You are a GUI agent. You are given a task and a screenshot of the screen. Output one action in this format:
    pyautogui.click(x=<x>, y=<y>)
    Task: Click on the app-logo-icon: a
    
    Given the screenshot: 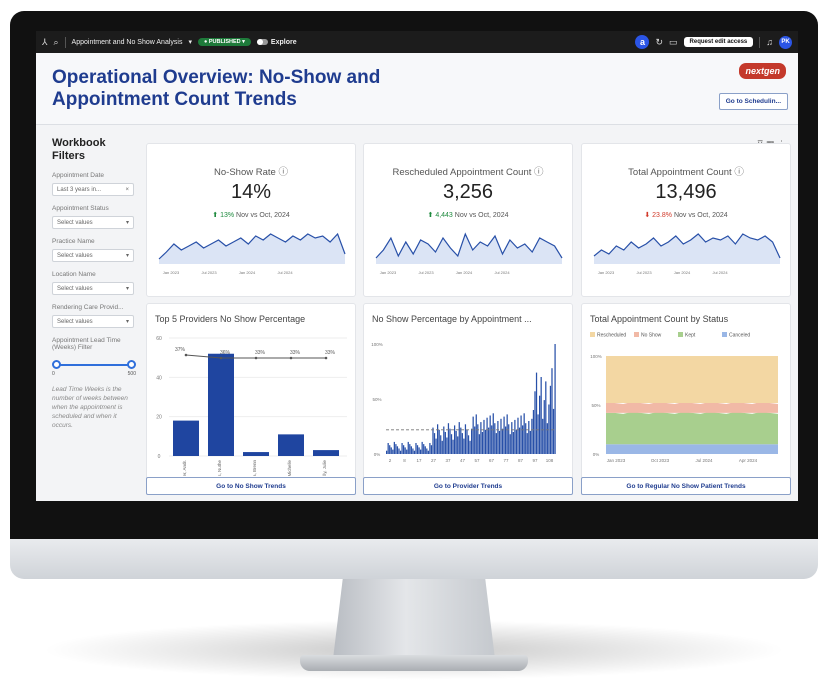 What is the action you would take?
    pyautogui.click(x=642, y=42)
    